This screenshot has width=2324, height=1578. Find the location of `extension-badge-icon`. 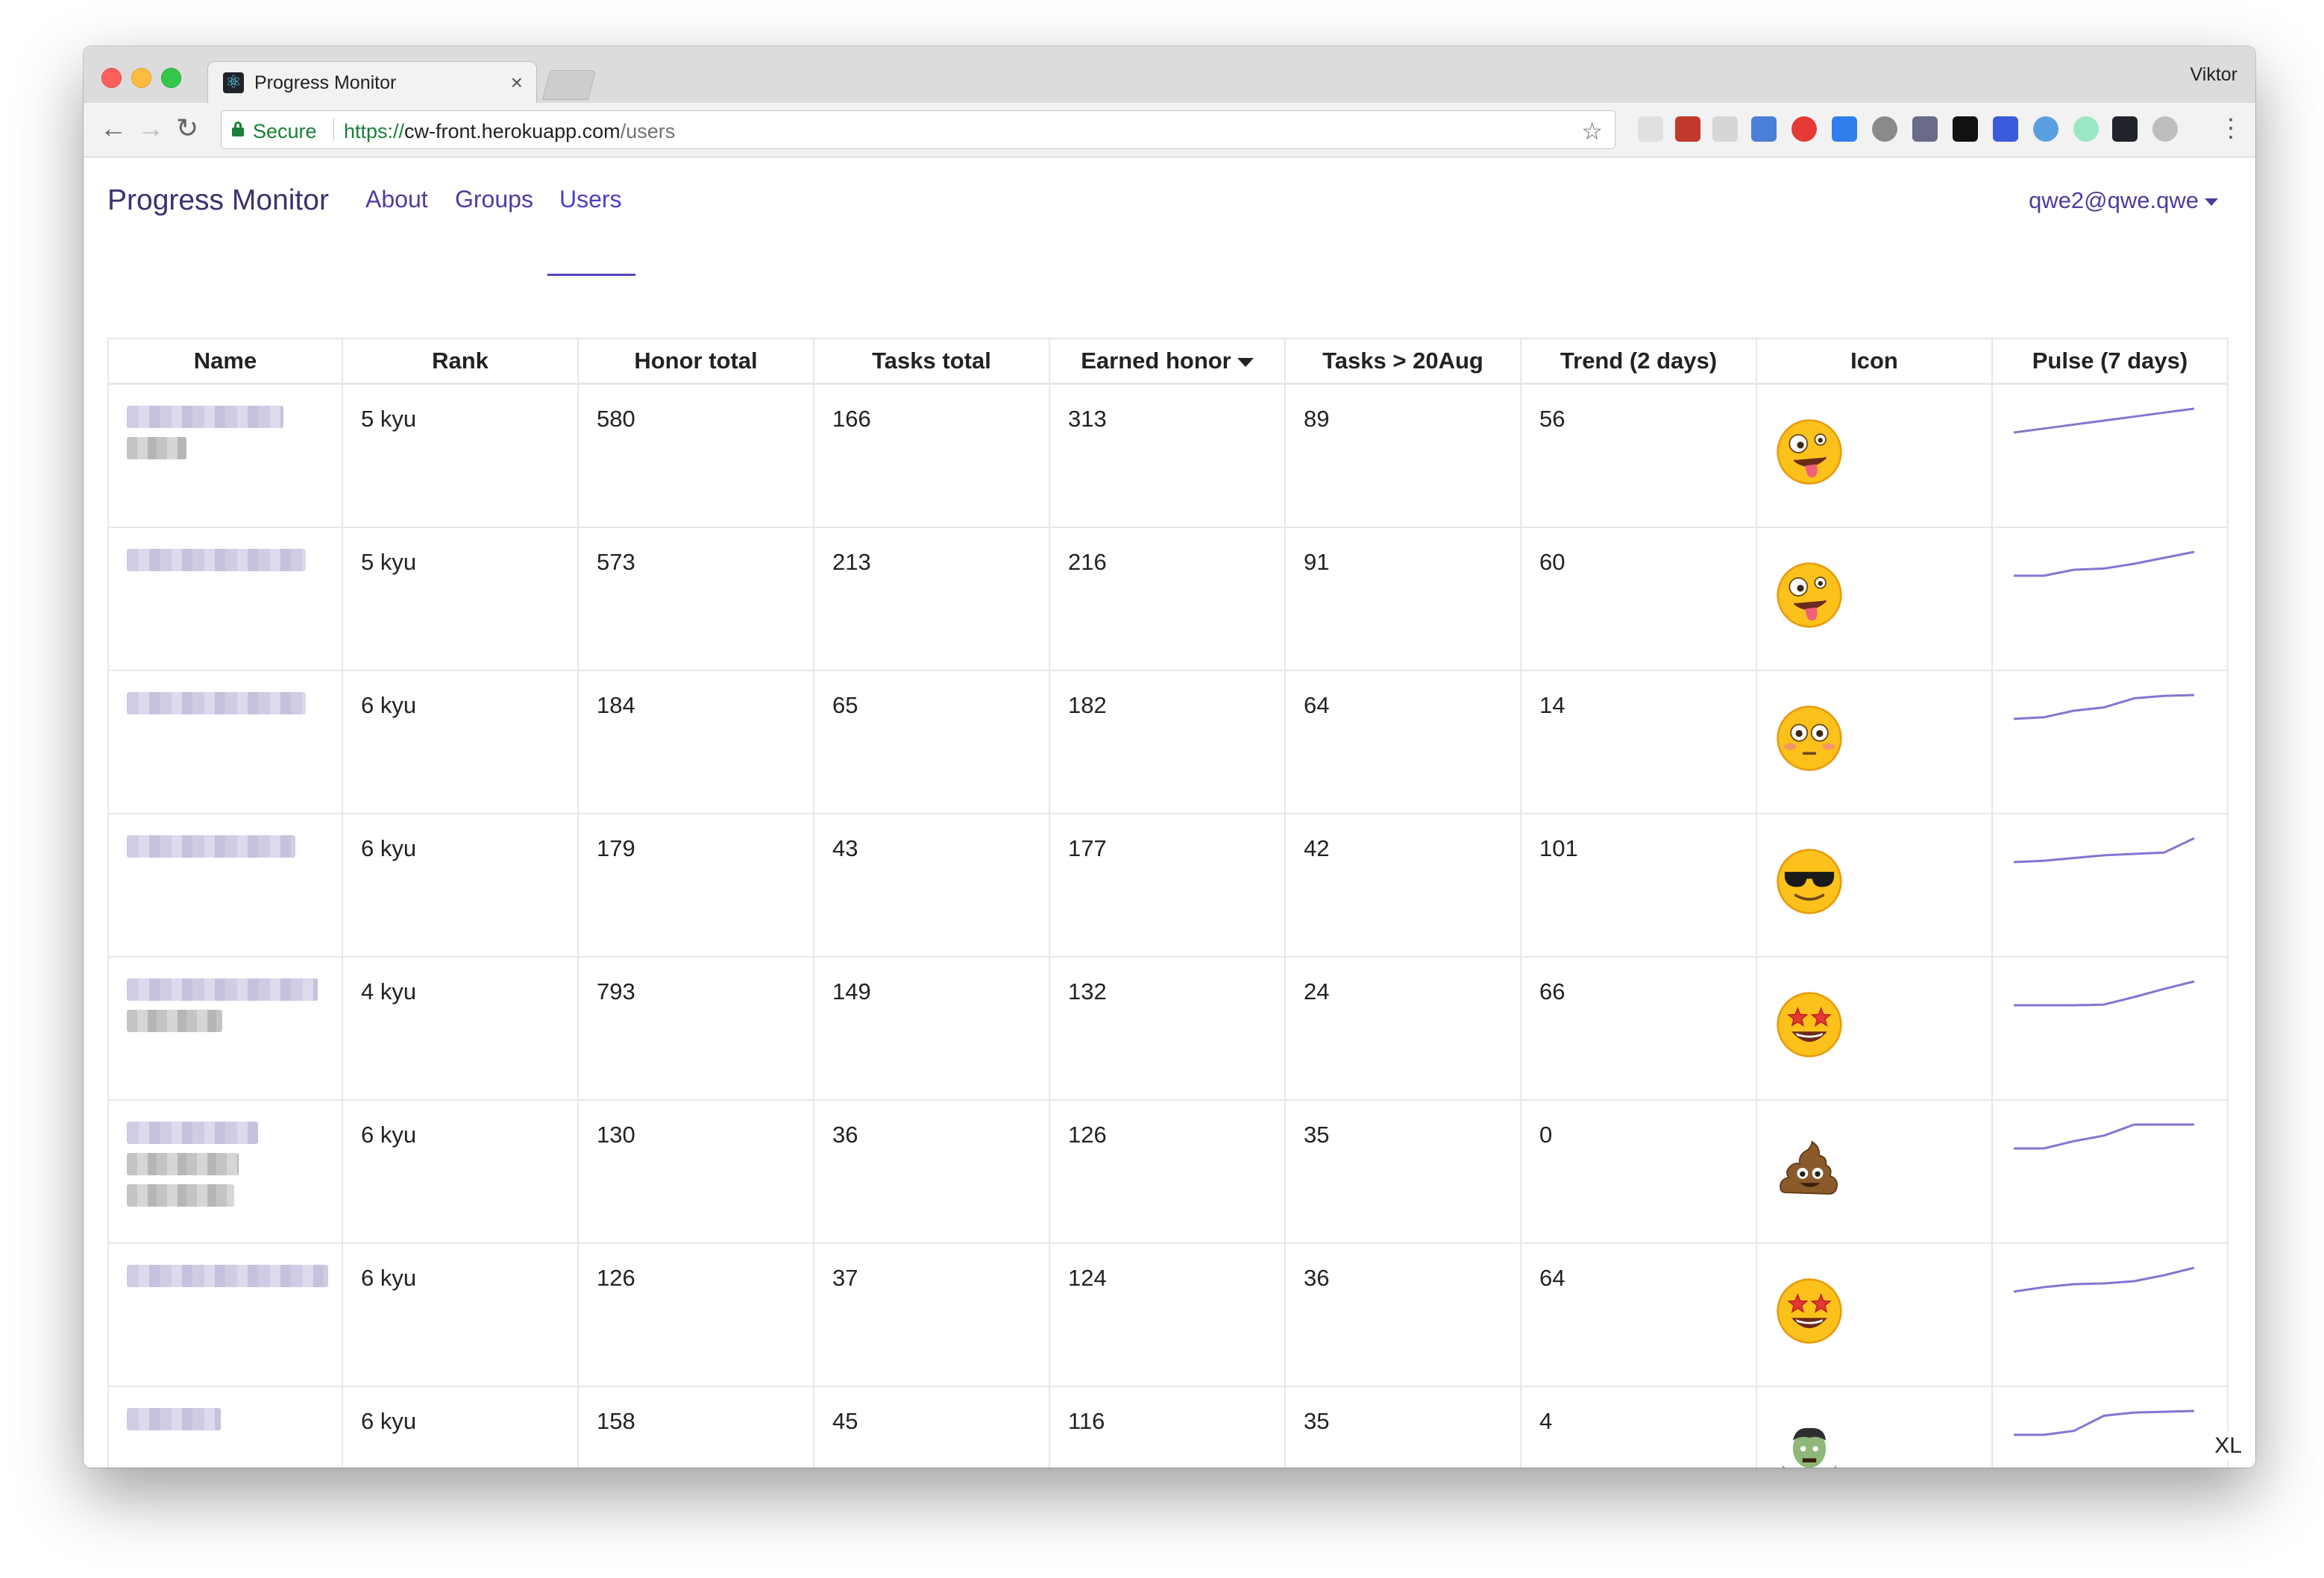

extension-badge-icon is located at coordinates (1687, 129).